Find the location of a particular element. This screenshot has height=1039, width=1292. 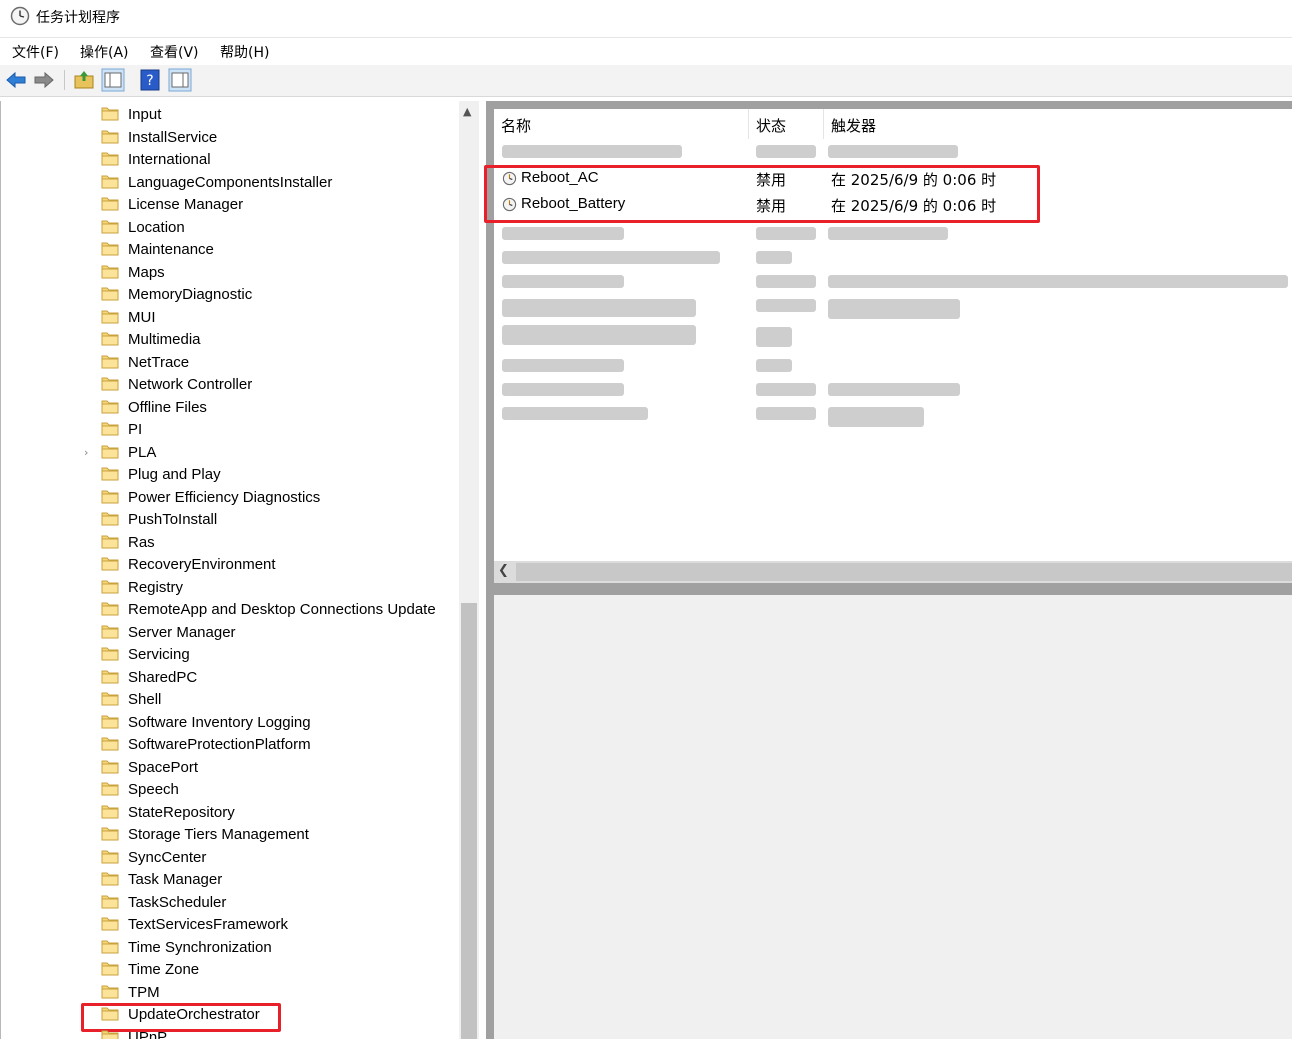

tree-folder-label: MemoryDiagnostic is located at coordinates (190, 294).